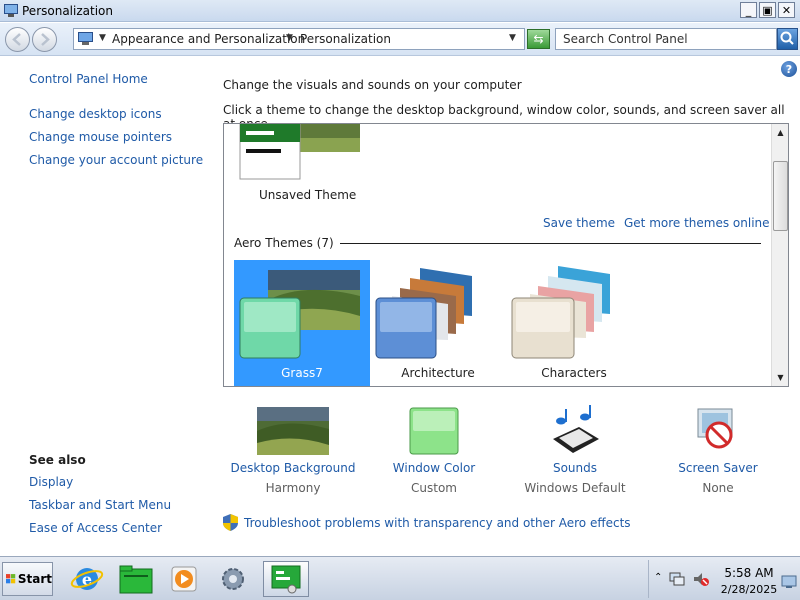 This screenshot has height=600, width=800. What do you see at coordinates (434, 431) in the screenshot?
I see `window-color-icon` at bounding box center [434, 431].